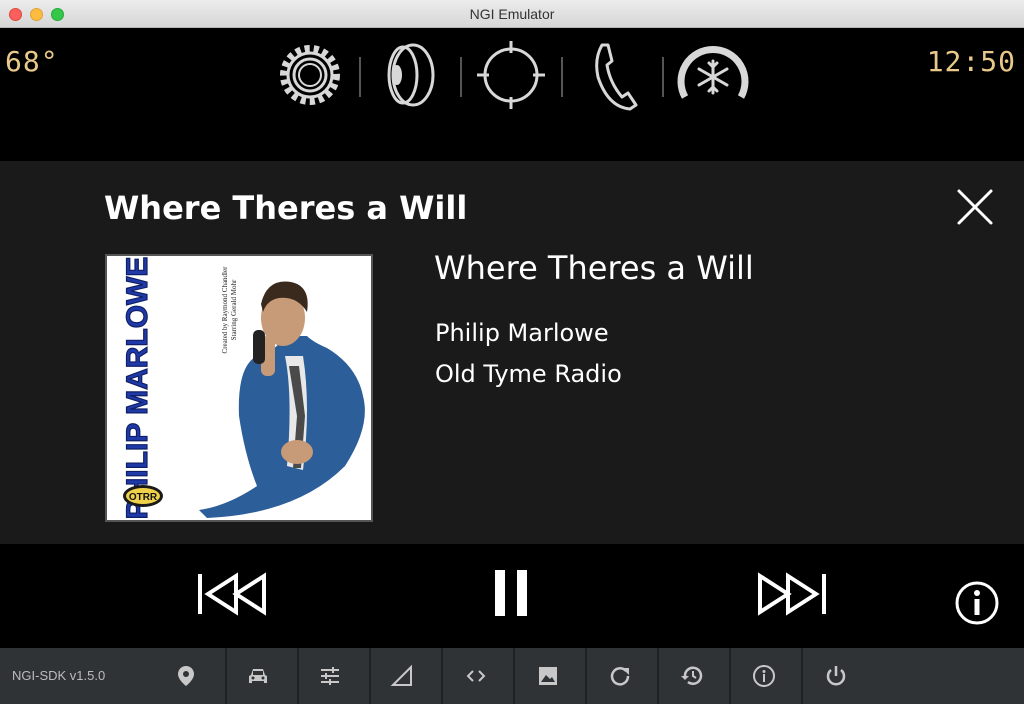 This screenshot has height=704, width=1024. I want to click on sdk-vehicle-button, so click(258, 676).